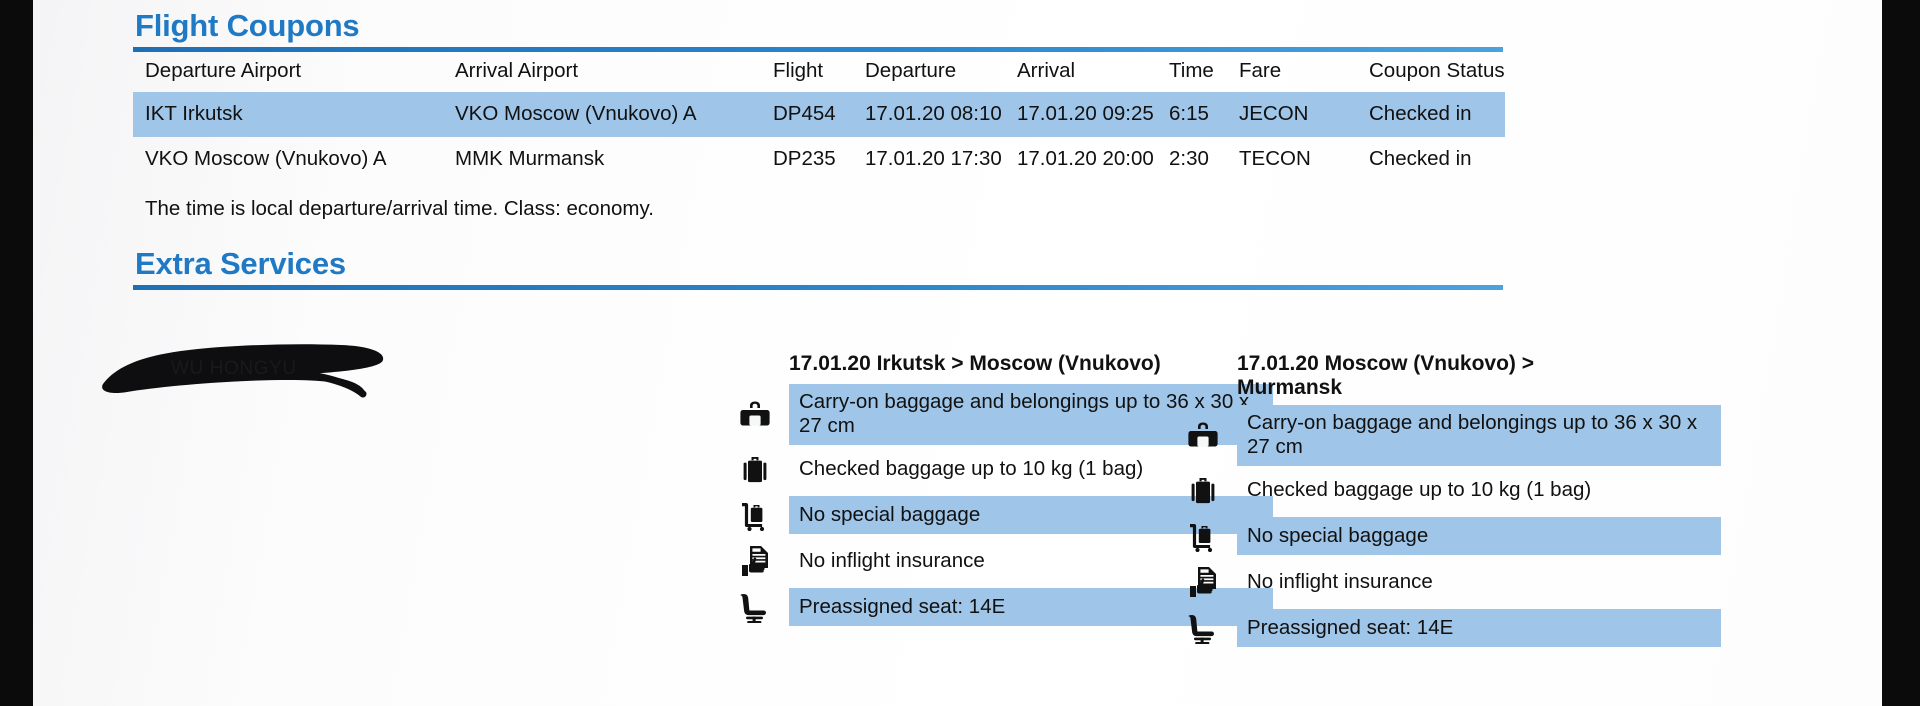 The width and height of the screenshot is (1920, 706). I want to click on cell-departure-airport: VKO Moscow (Vnukovo) A, so click(266, 158).